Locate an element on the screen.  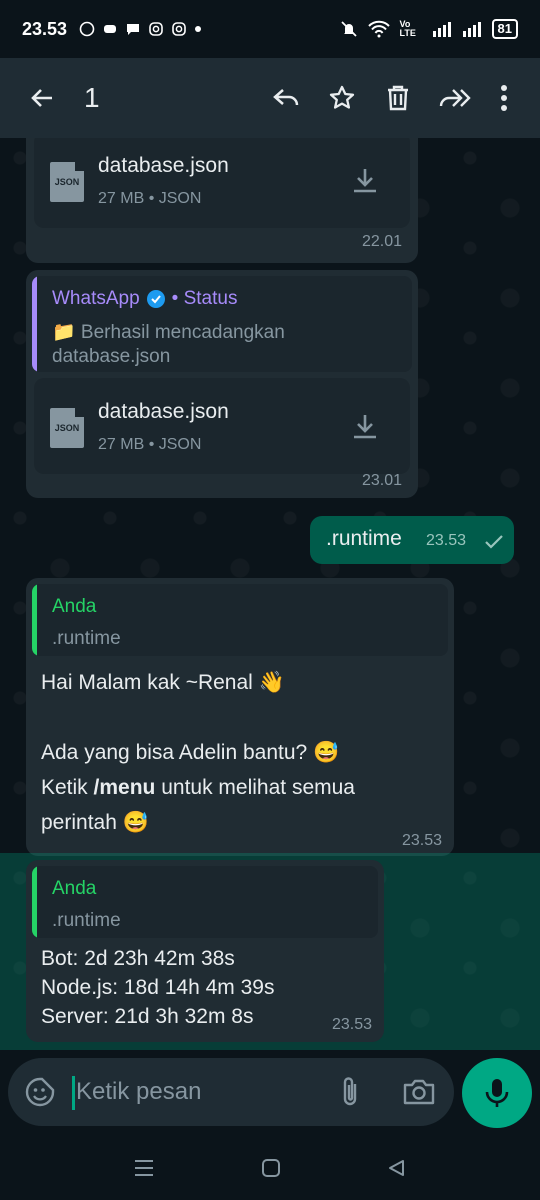
star-button is located at coordinates (342, 98).